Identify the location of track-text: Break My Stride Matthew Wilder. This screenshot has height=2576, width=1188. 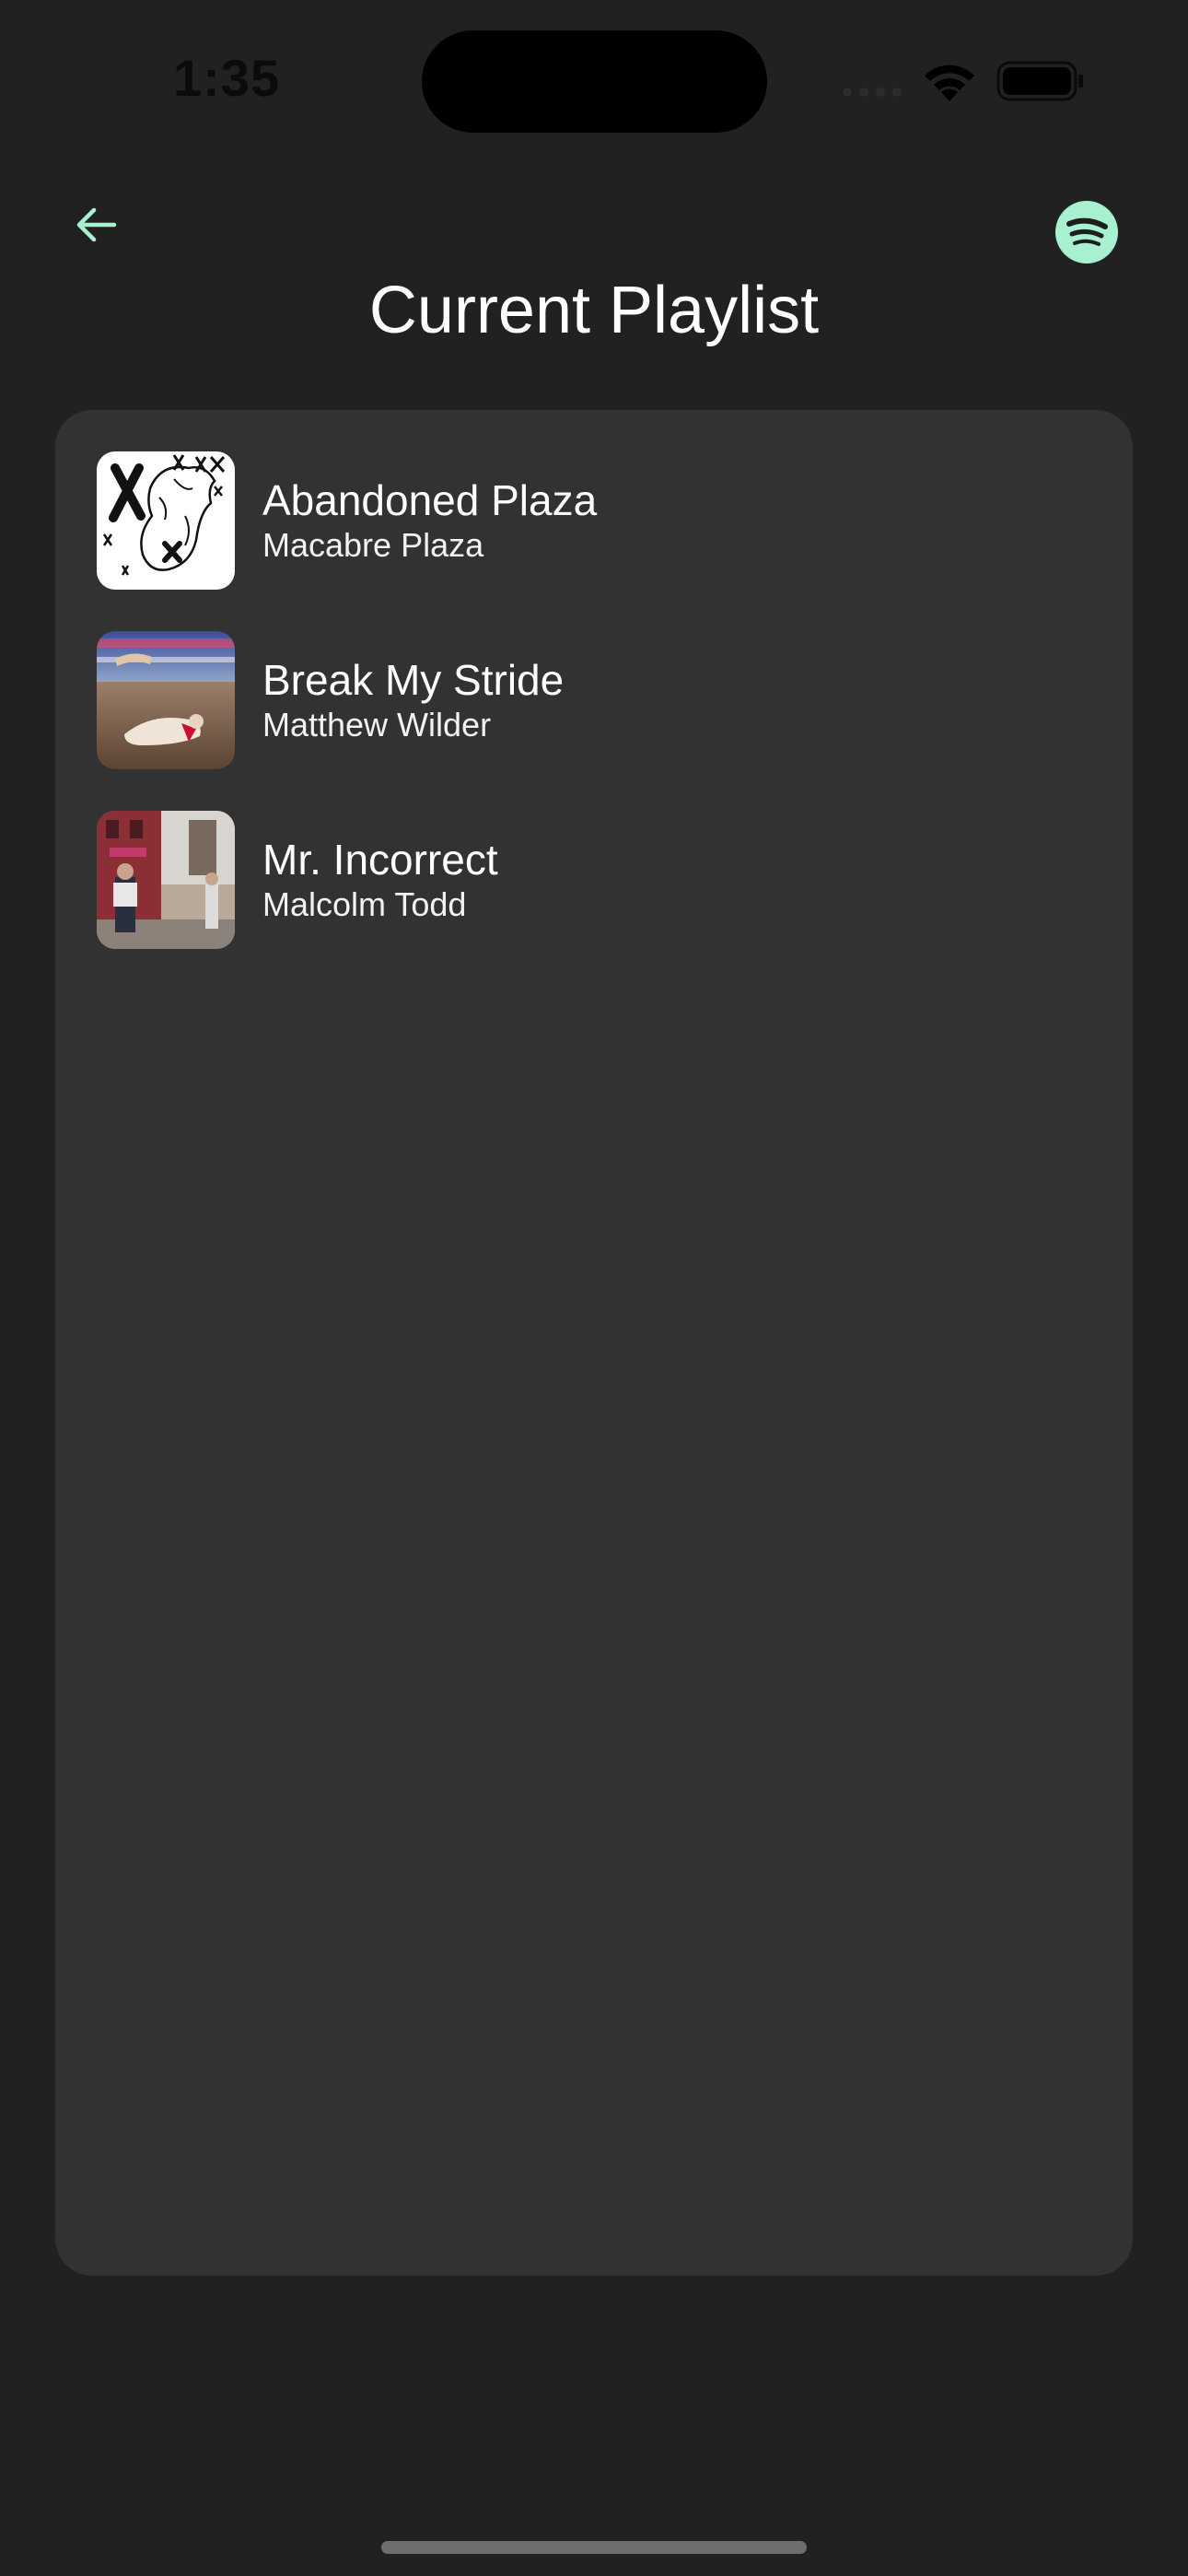
(413, 688).